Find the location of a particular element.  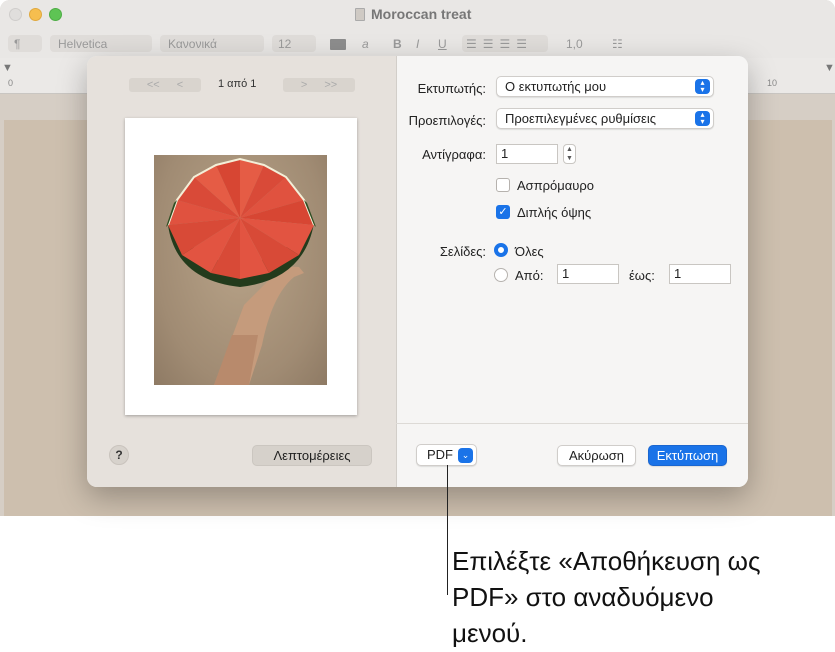

printer-label: Εκτυπωτής: is located at coordinates (451, 88).